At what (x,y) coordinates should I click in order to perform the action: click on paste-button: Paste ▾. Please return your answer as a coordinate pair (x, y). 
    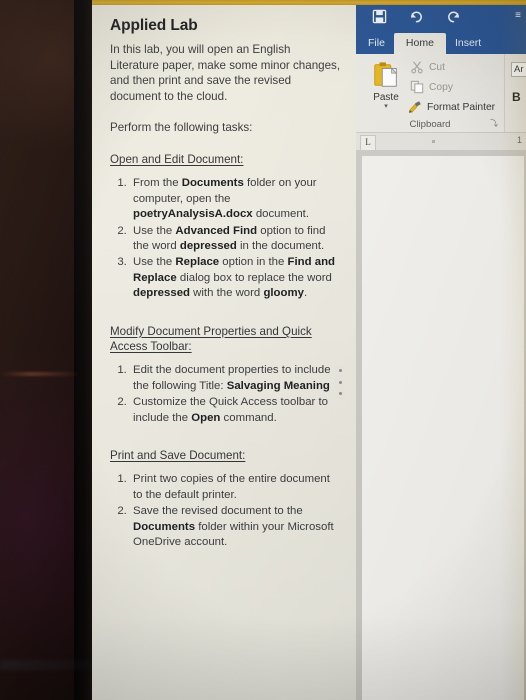
    Looking at the image, I should click on (386, 84).